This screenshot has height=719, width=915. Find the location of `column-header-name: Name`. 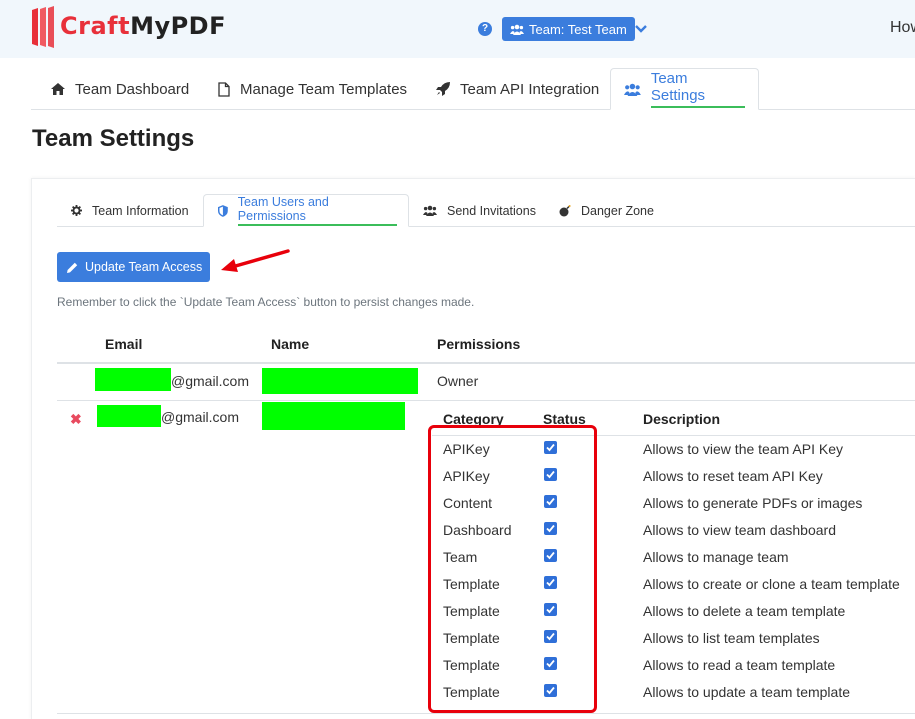

column-header-name: Name is located at coordinates (290, 344).